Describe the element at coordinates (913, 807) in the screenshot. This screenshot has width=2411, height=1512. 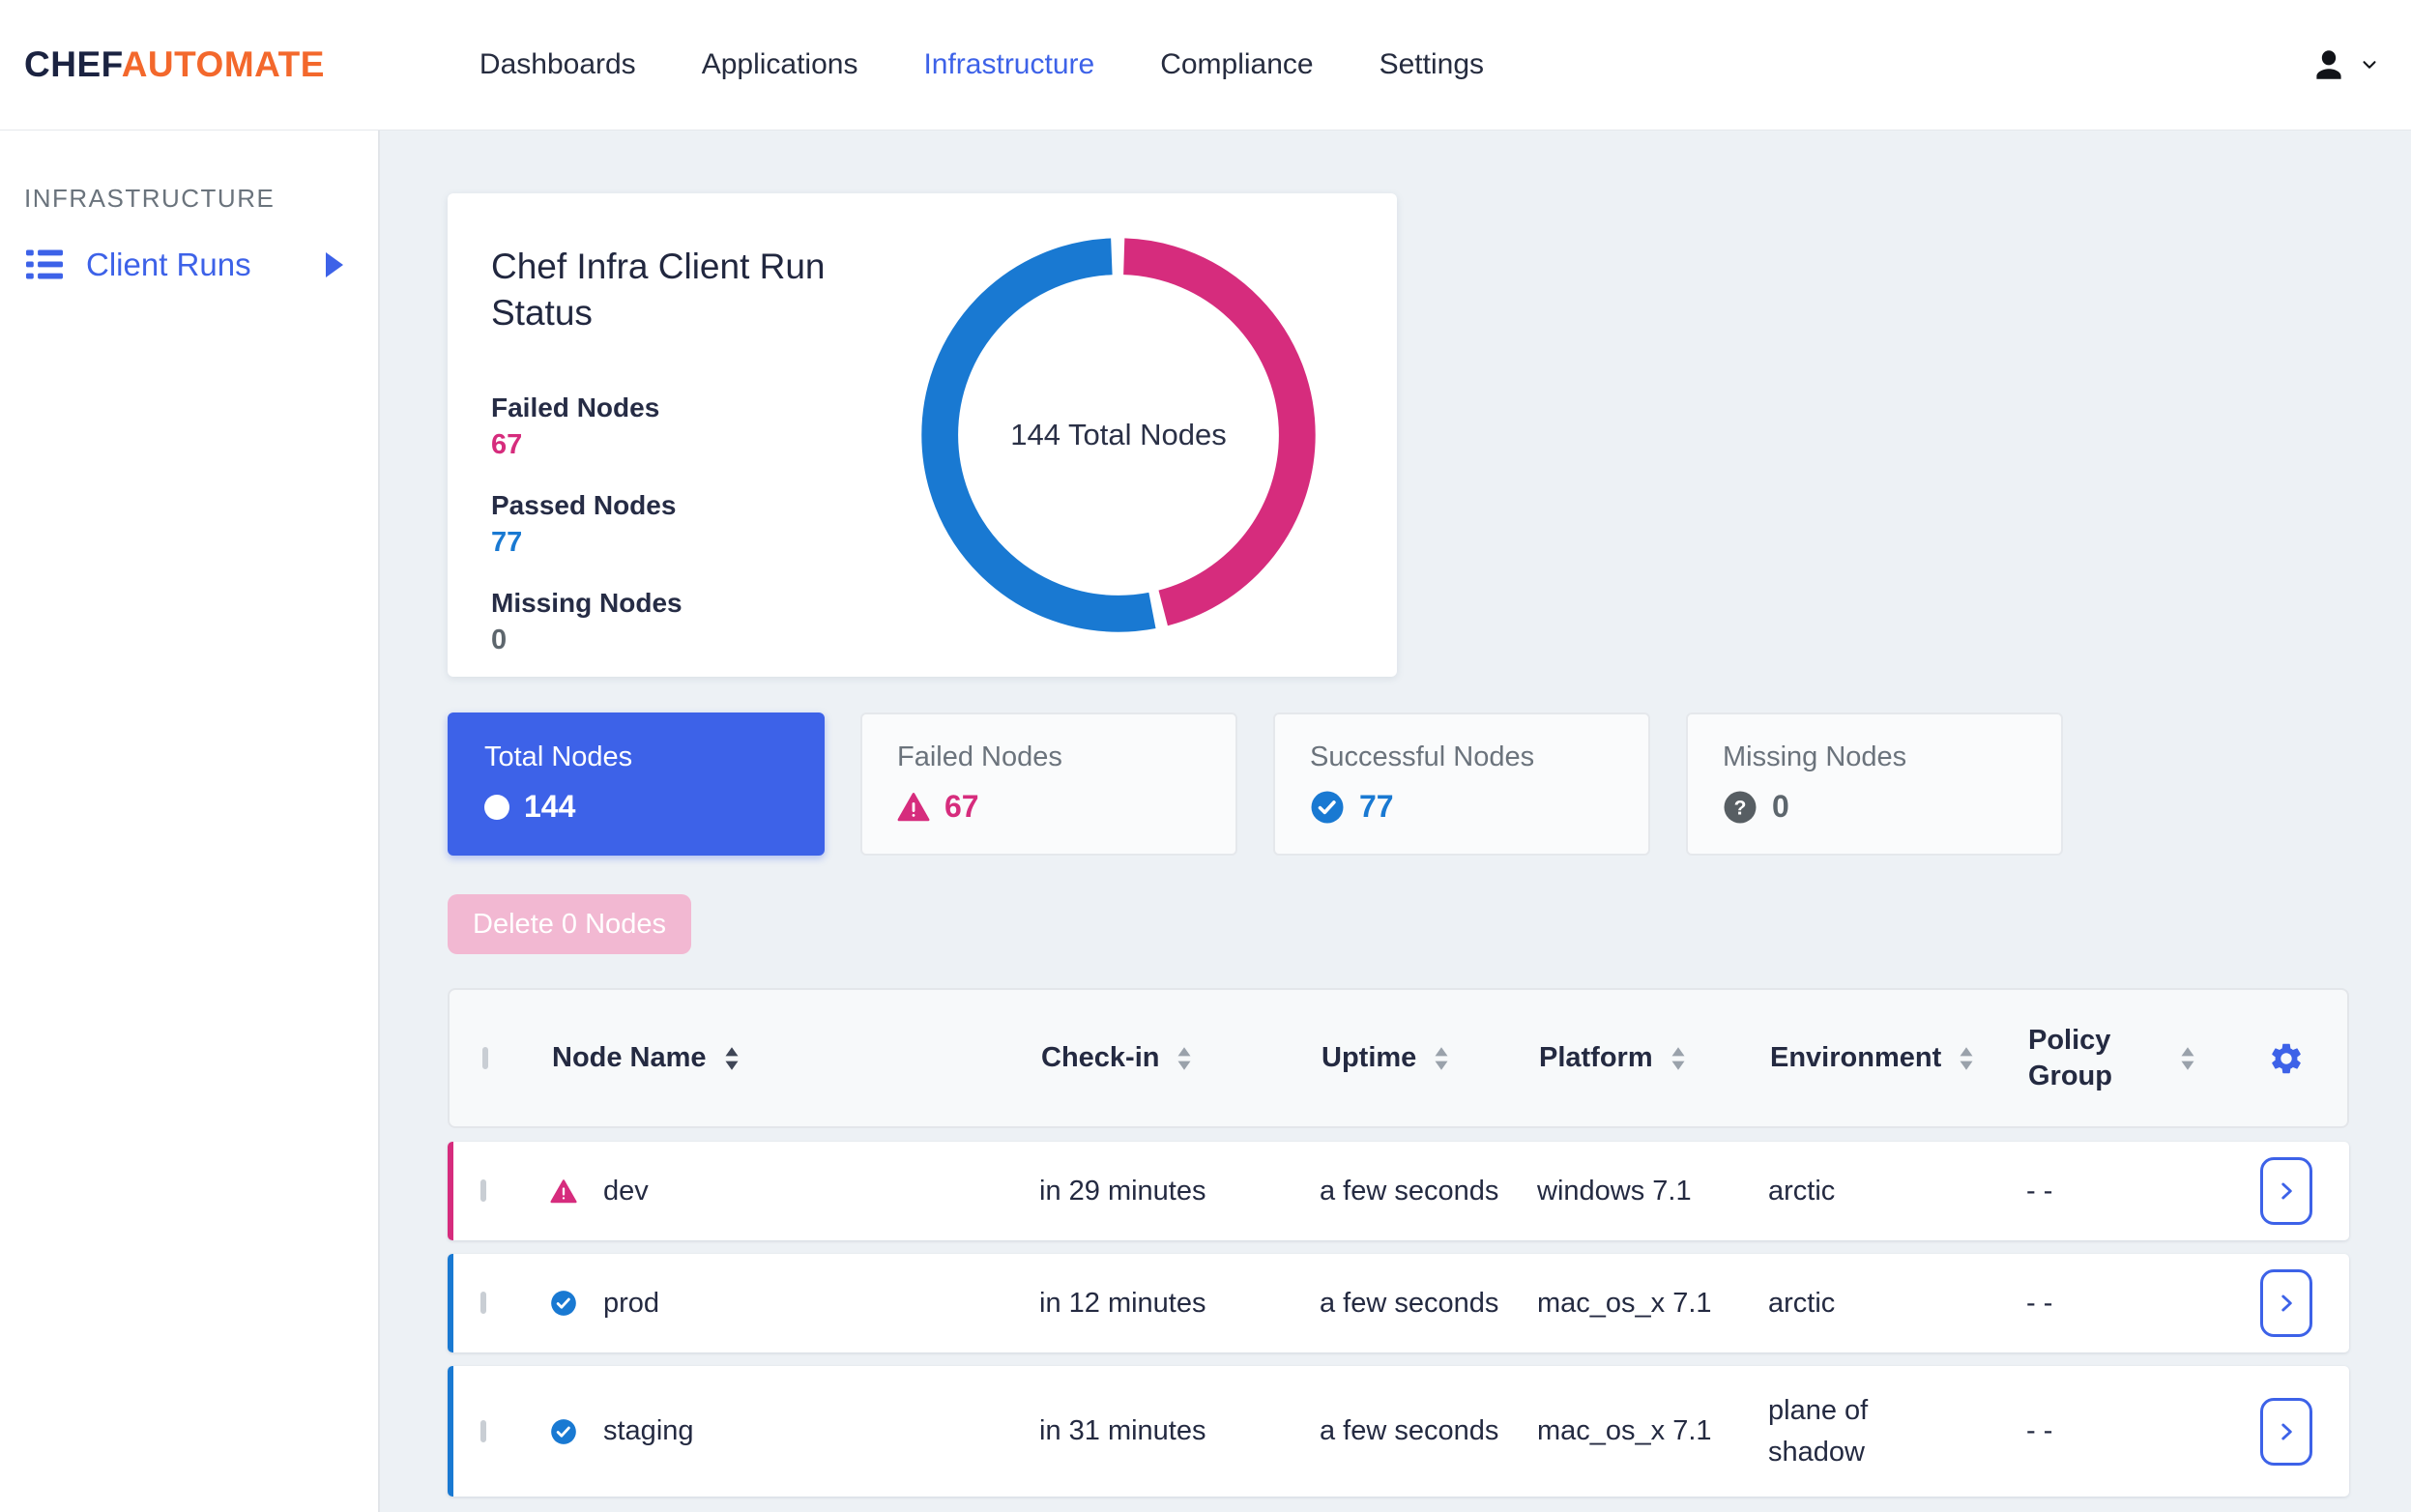
I see `warning-triangle-icon` at that location.